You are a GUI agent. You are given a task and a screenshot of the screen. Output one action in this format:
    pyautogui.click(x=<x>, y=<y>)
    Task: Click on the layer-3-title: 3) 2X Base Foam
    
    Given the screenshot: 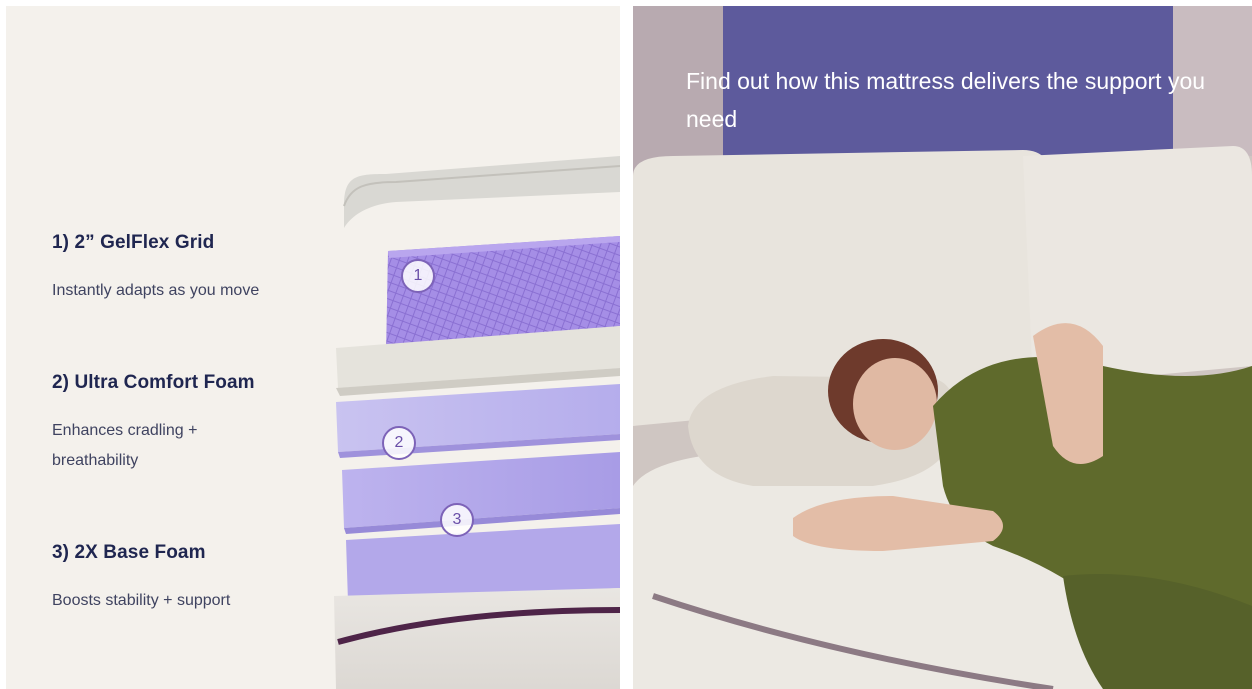 What is the action you would take?
    pyautogui.click(x=129, y=552)
    